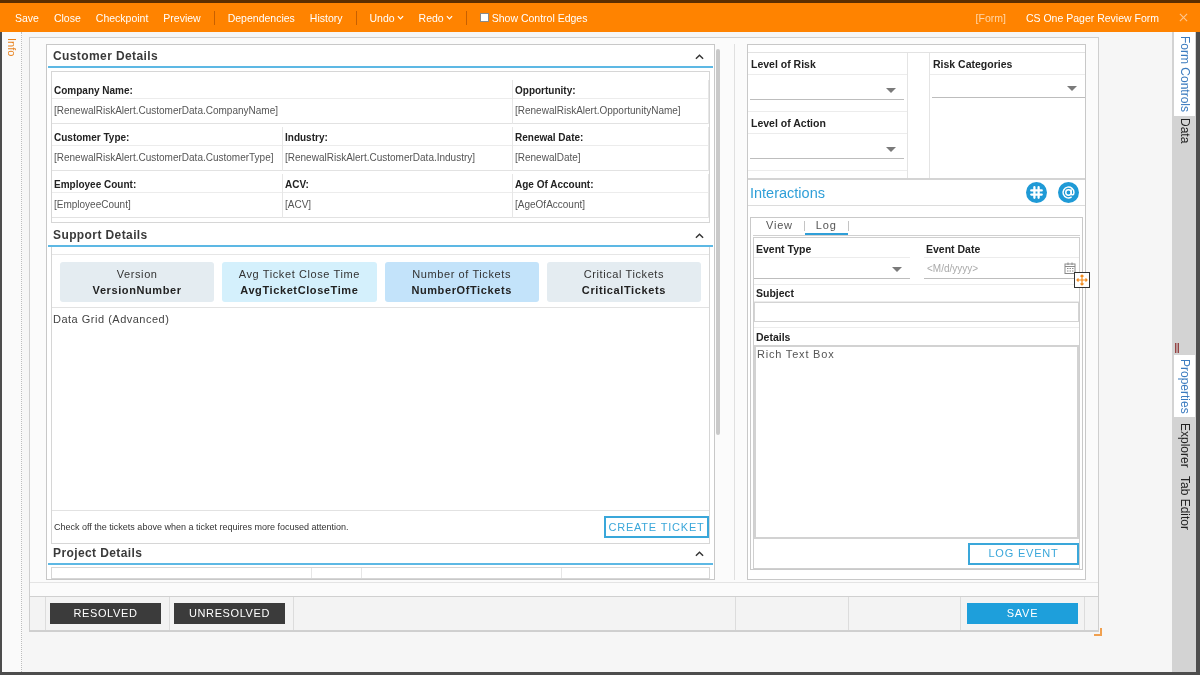 The image size is (1200, 675). Describe the element at coordinates (990, 17) in the screenshot. I see `context-label: [Form]` at that location.